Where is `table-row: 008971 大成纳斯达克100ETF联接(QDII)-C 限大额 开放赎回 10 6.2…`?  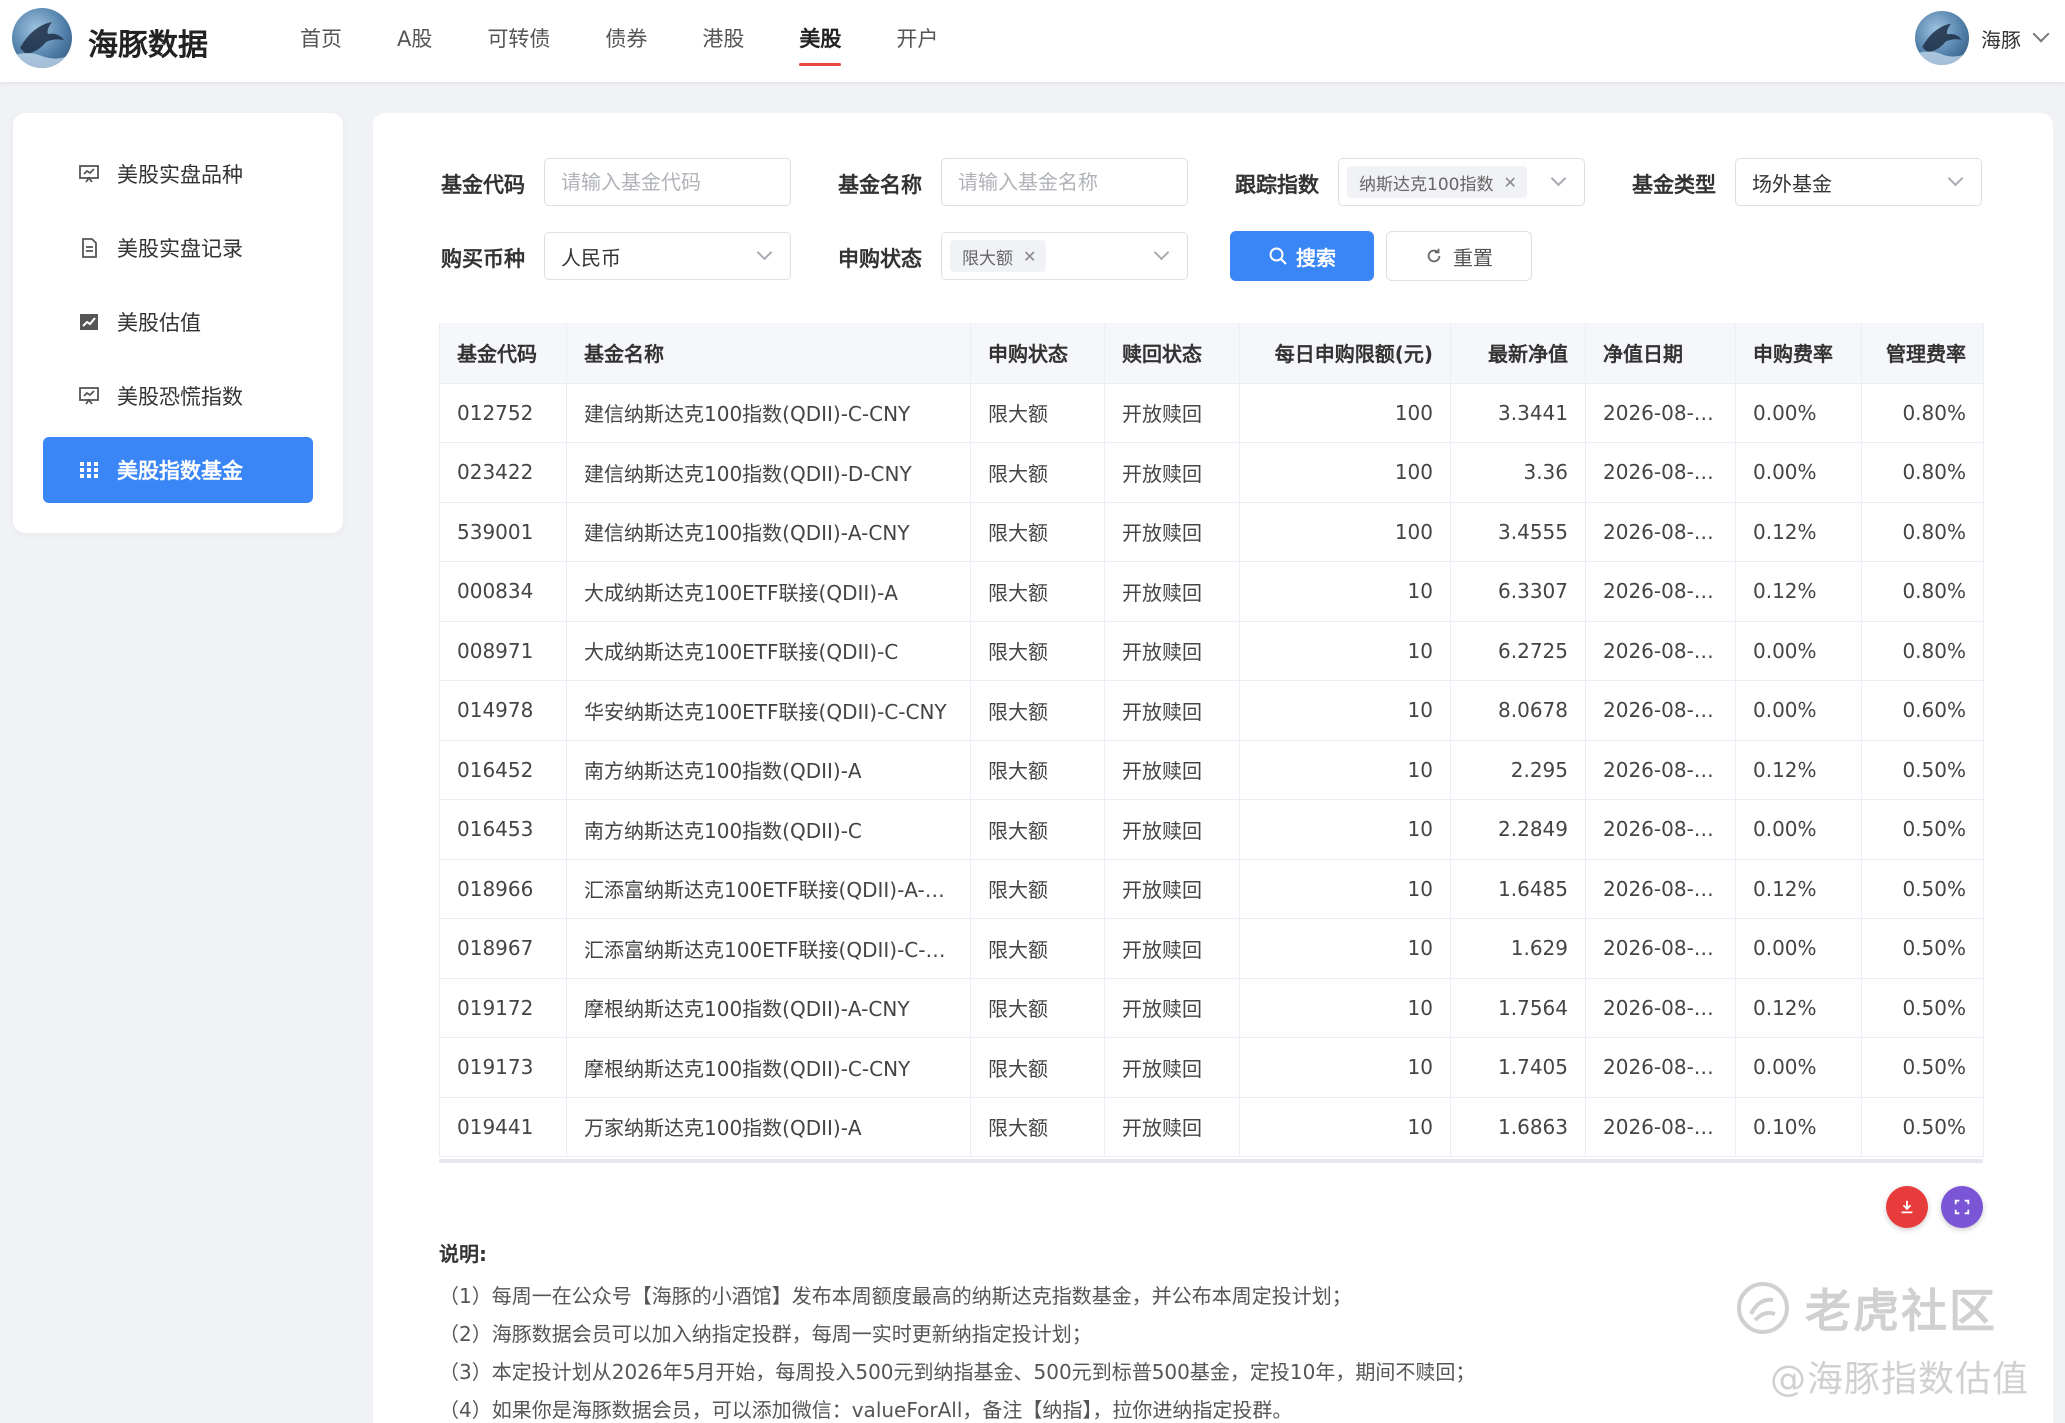
table-row: 008971 大成纳斯达克100ETF联接(QDII)-C 限大额 开放赎回 10 6.2… is located at coordinates (1211, 651).